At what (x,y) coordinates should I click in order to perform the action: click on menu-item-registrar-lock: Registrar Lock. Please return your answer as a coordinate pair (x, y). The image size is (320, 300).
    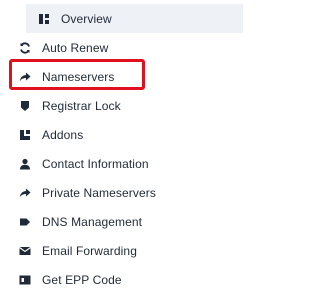
    Looking at the image, I should click on (120, 105).